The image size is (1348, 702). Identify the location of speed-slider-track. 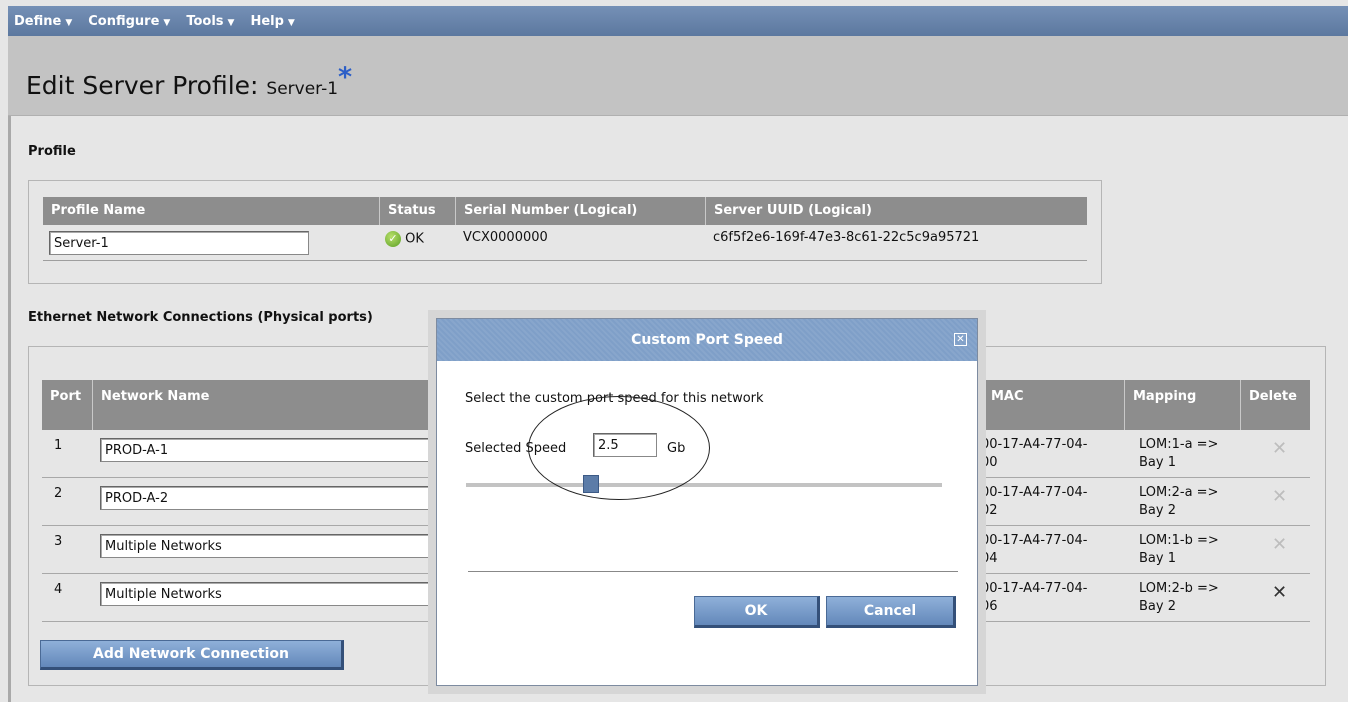
(704, 485).